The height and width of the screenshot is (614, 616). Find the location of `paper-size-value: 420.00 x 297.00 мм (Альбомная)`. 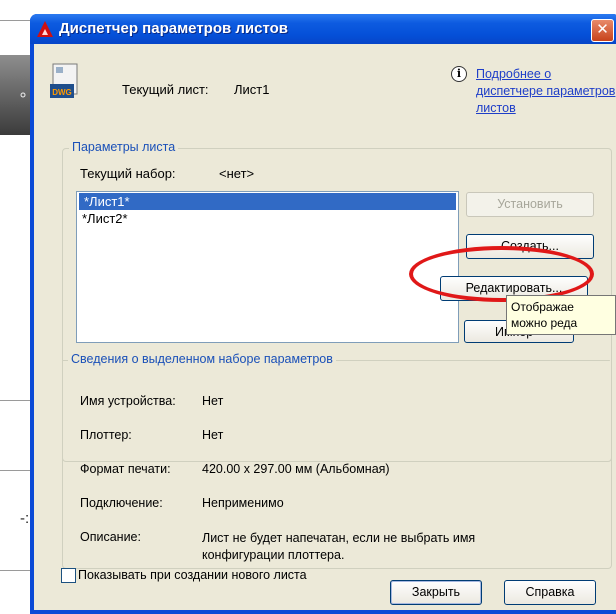

paper-size-value: 420.00 x 297.00 мм (Альбомная) is located at coordinates (296, 469).